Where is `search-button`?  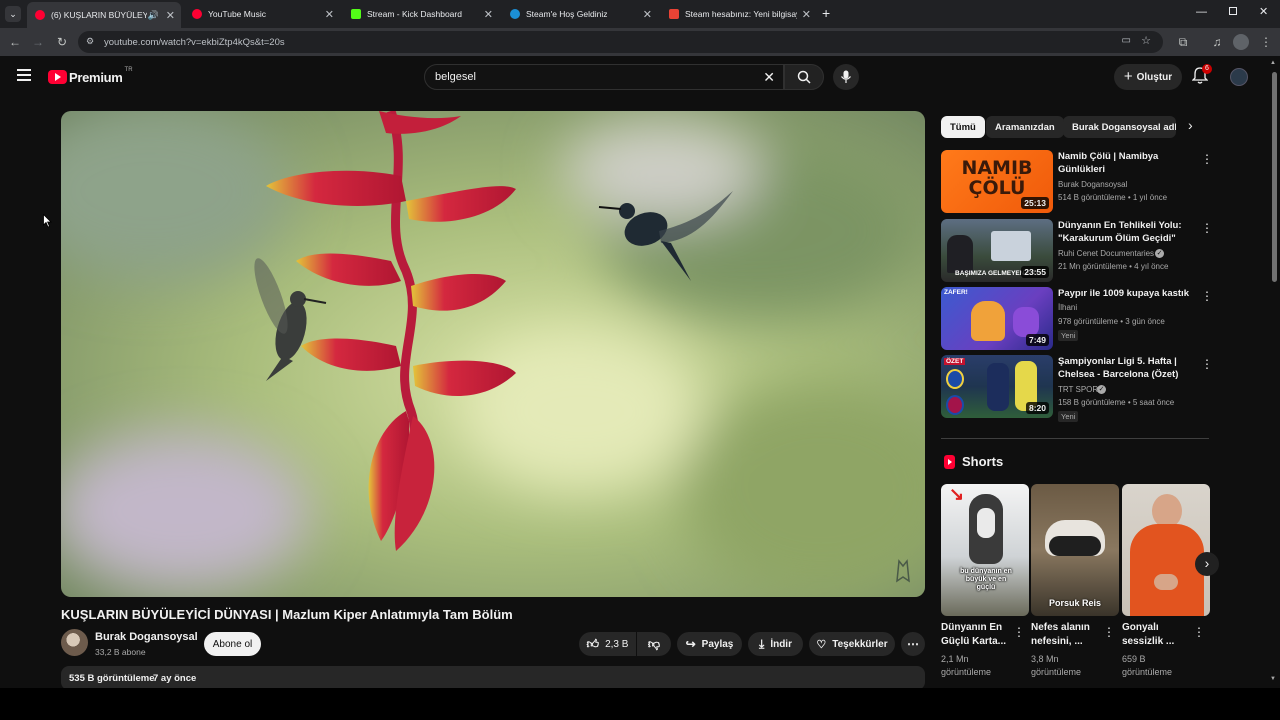
search-button is located at coordinates (804, 77).